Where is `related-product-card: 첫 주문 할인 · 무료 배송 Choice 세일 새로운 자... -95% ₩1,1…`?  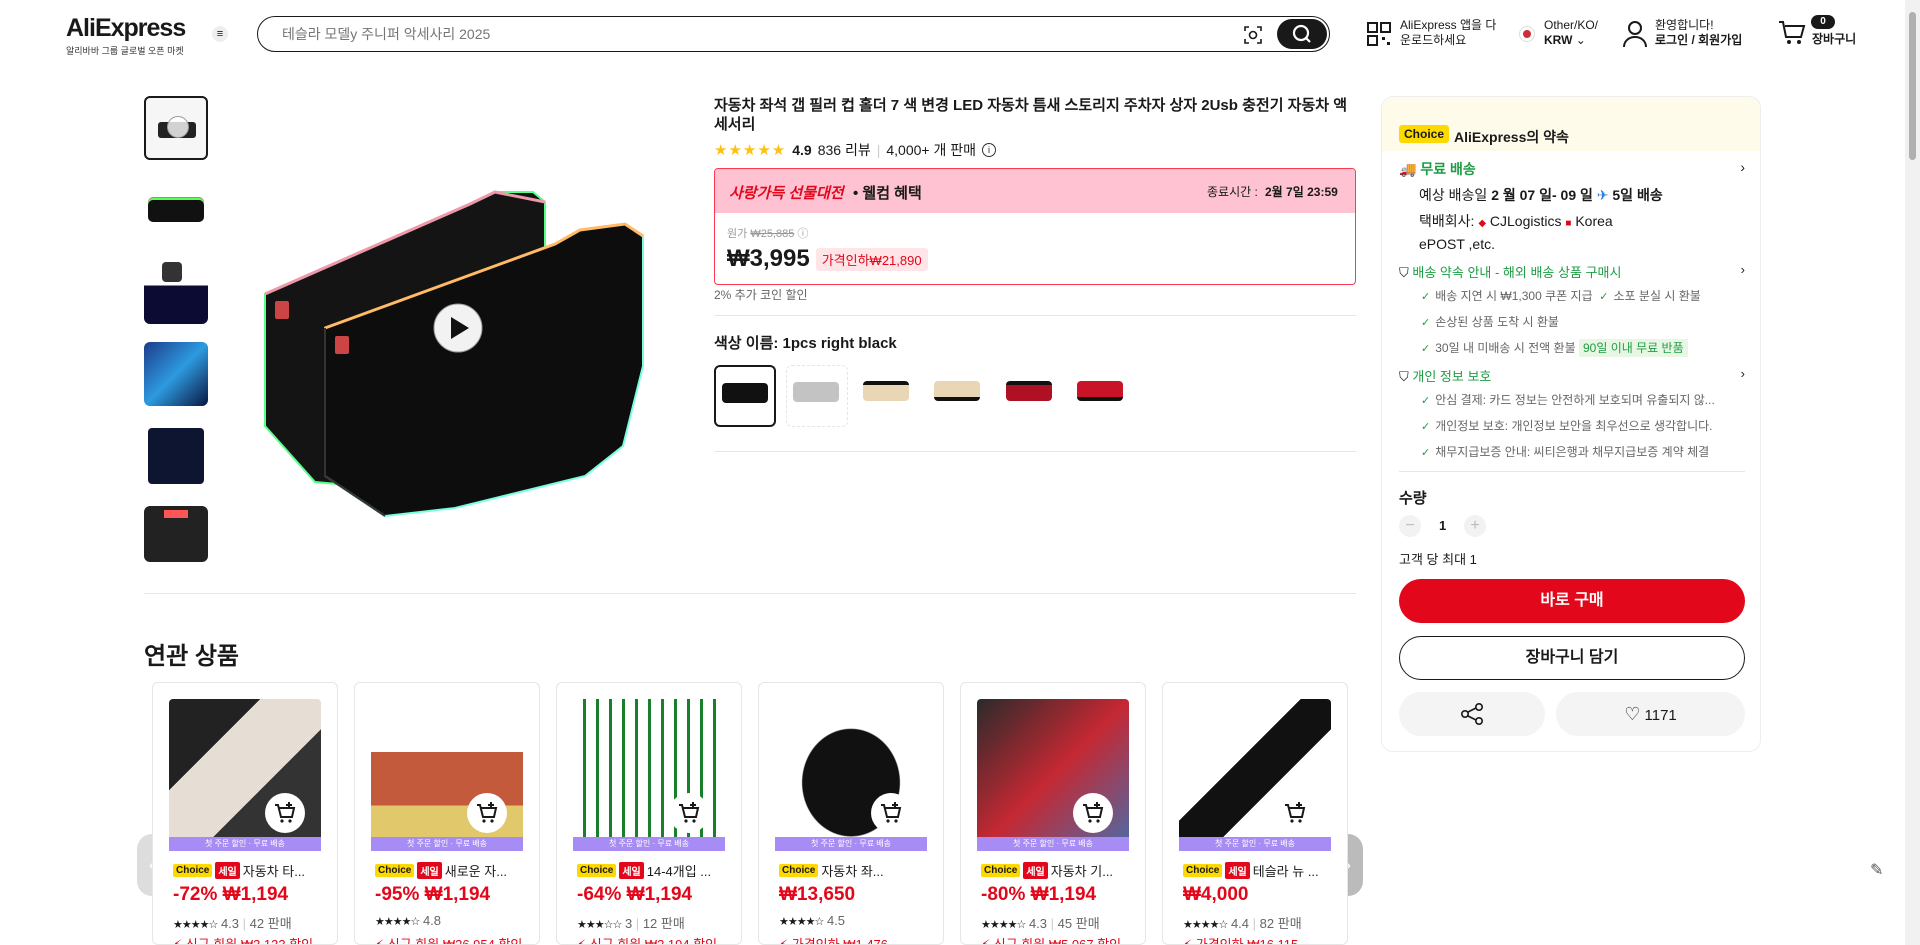
related-product-card: 첫 주문 할인 · 무료 배송 Choice 세일 새로운 자... -95% ₩1,1… is located at coordinates (447, 813).